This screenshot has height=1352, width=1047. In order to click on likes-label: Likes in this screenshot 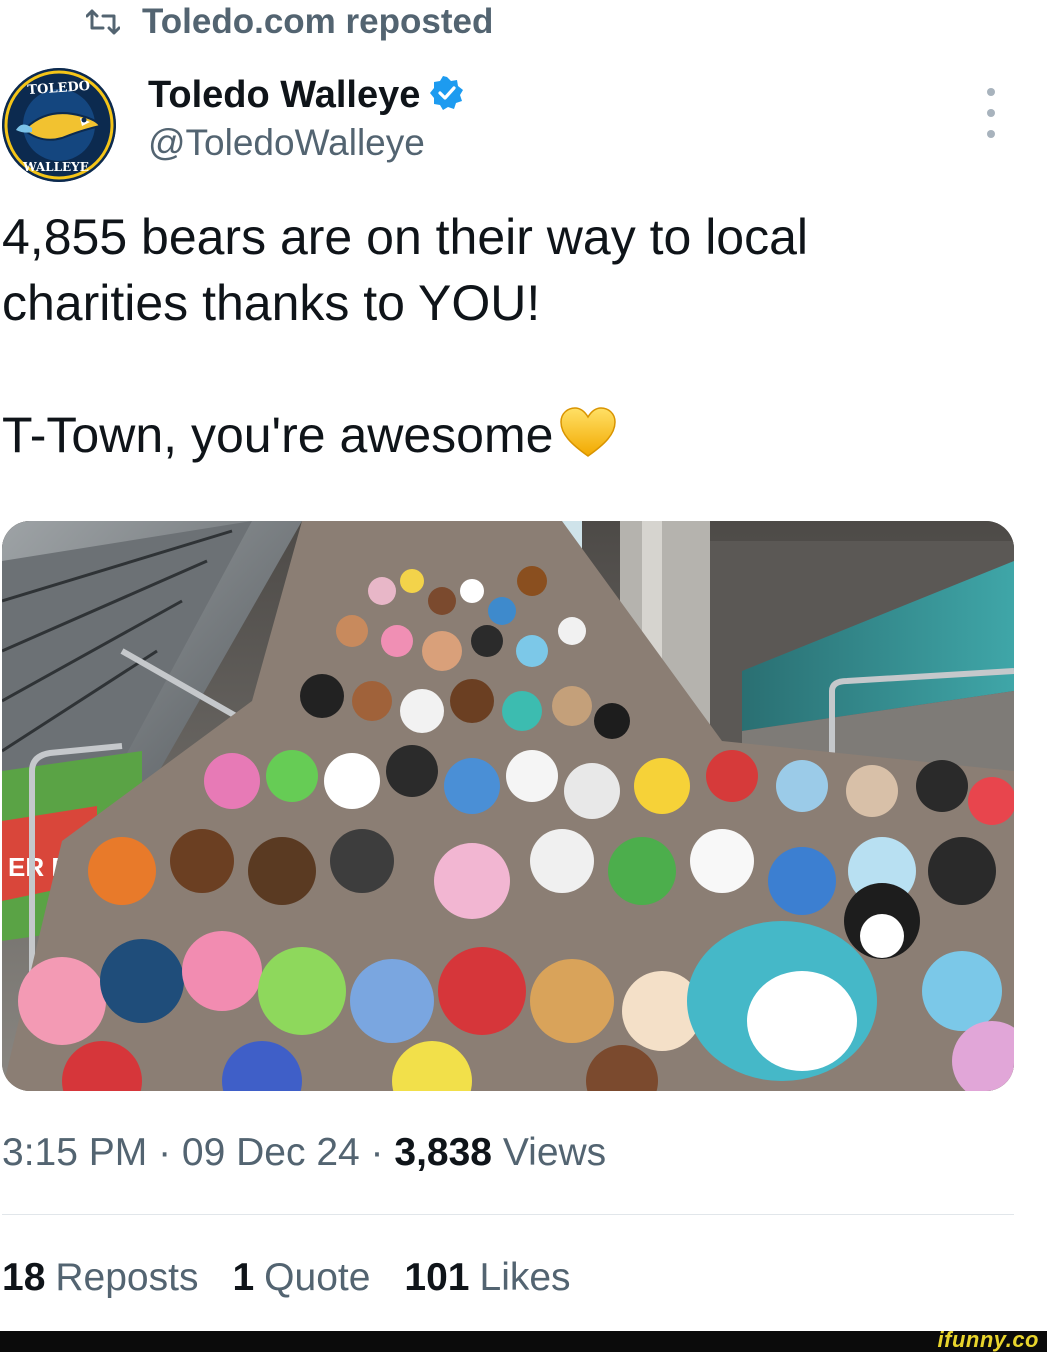, I will do `click(525, 1277)`.